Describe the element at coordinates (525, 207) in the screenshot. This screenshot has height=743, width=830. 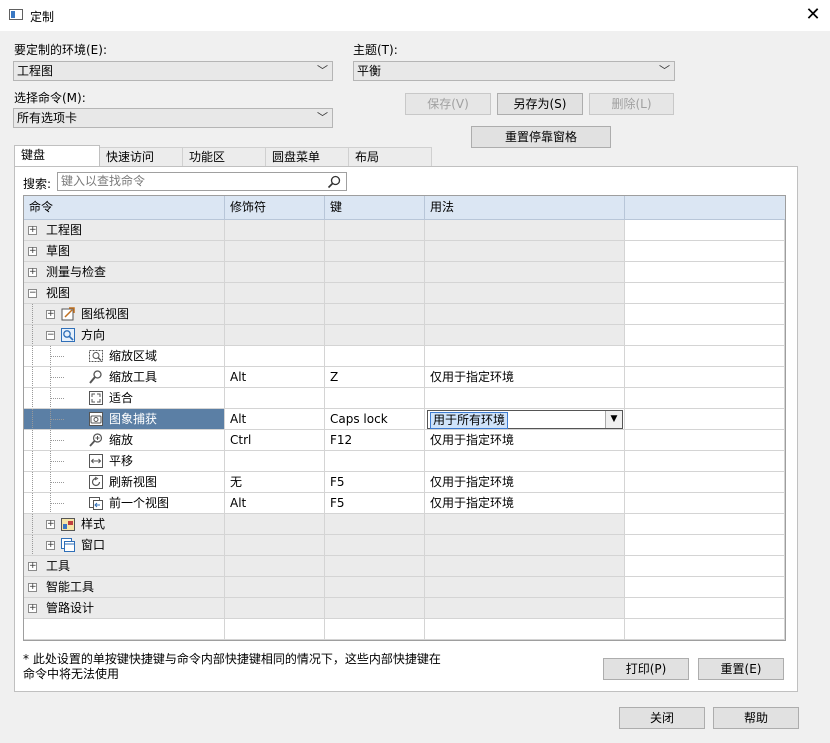
I see `header-usage: 用法` at that location.